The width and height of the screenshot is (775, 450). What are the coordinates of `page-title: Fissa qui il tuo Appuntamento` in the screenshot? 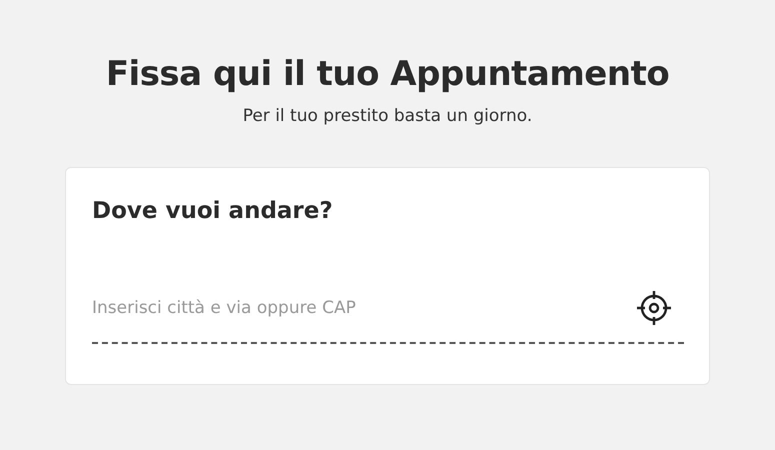 It's located at (388, 74).